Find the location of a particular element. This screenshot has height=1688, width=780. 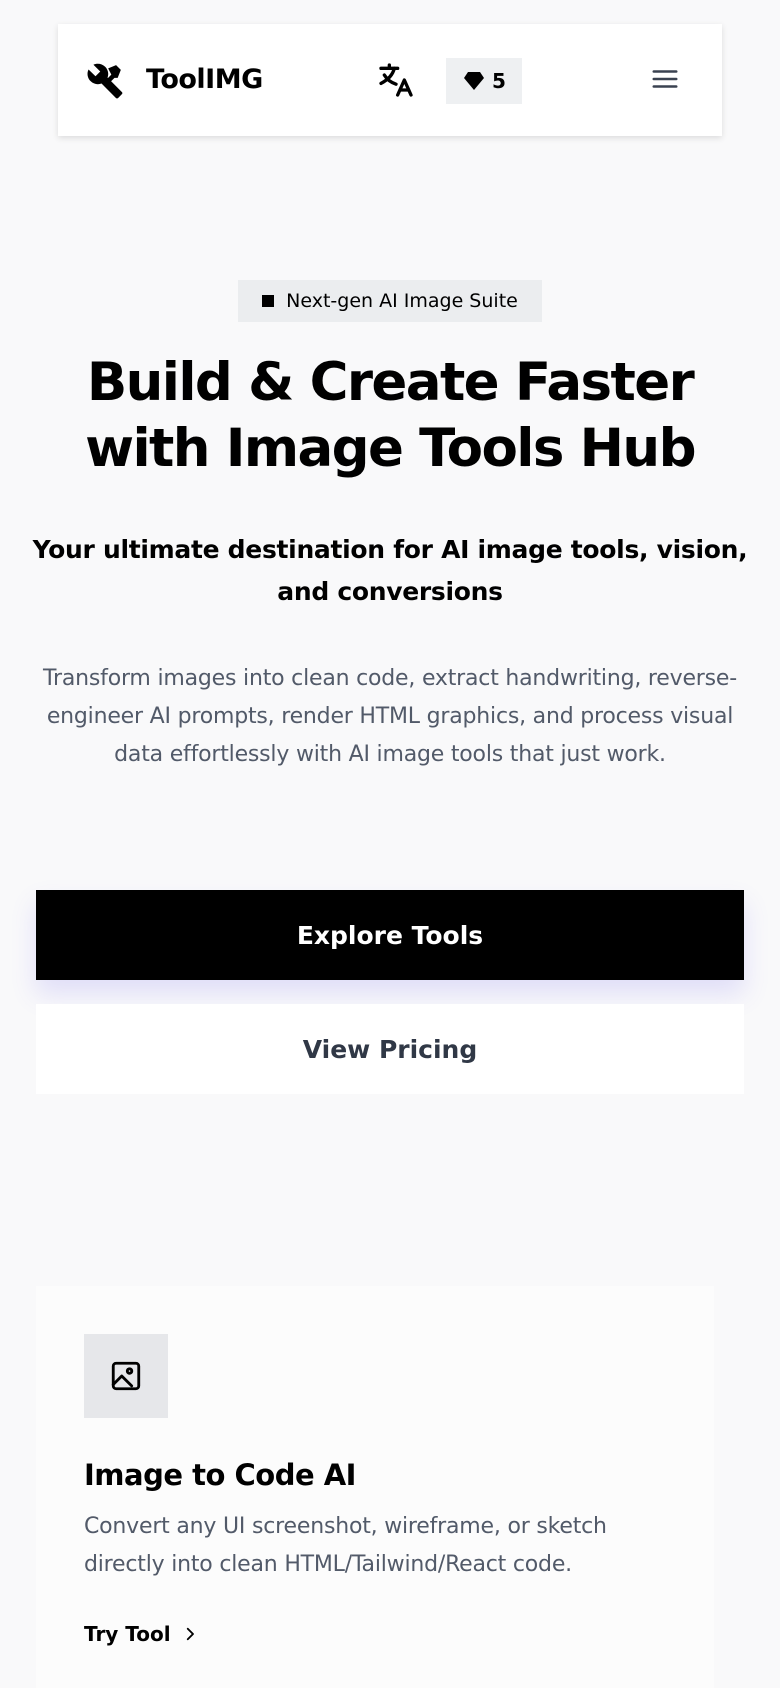

tool-card-icon-box is located at coordinates (126, 1376).